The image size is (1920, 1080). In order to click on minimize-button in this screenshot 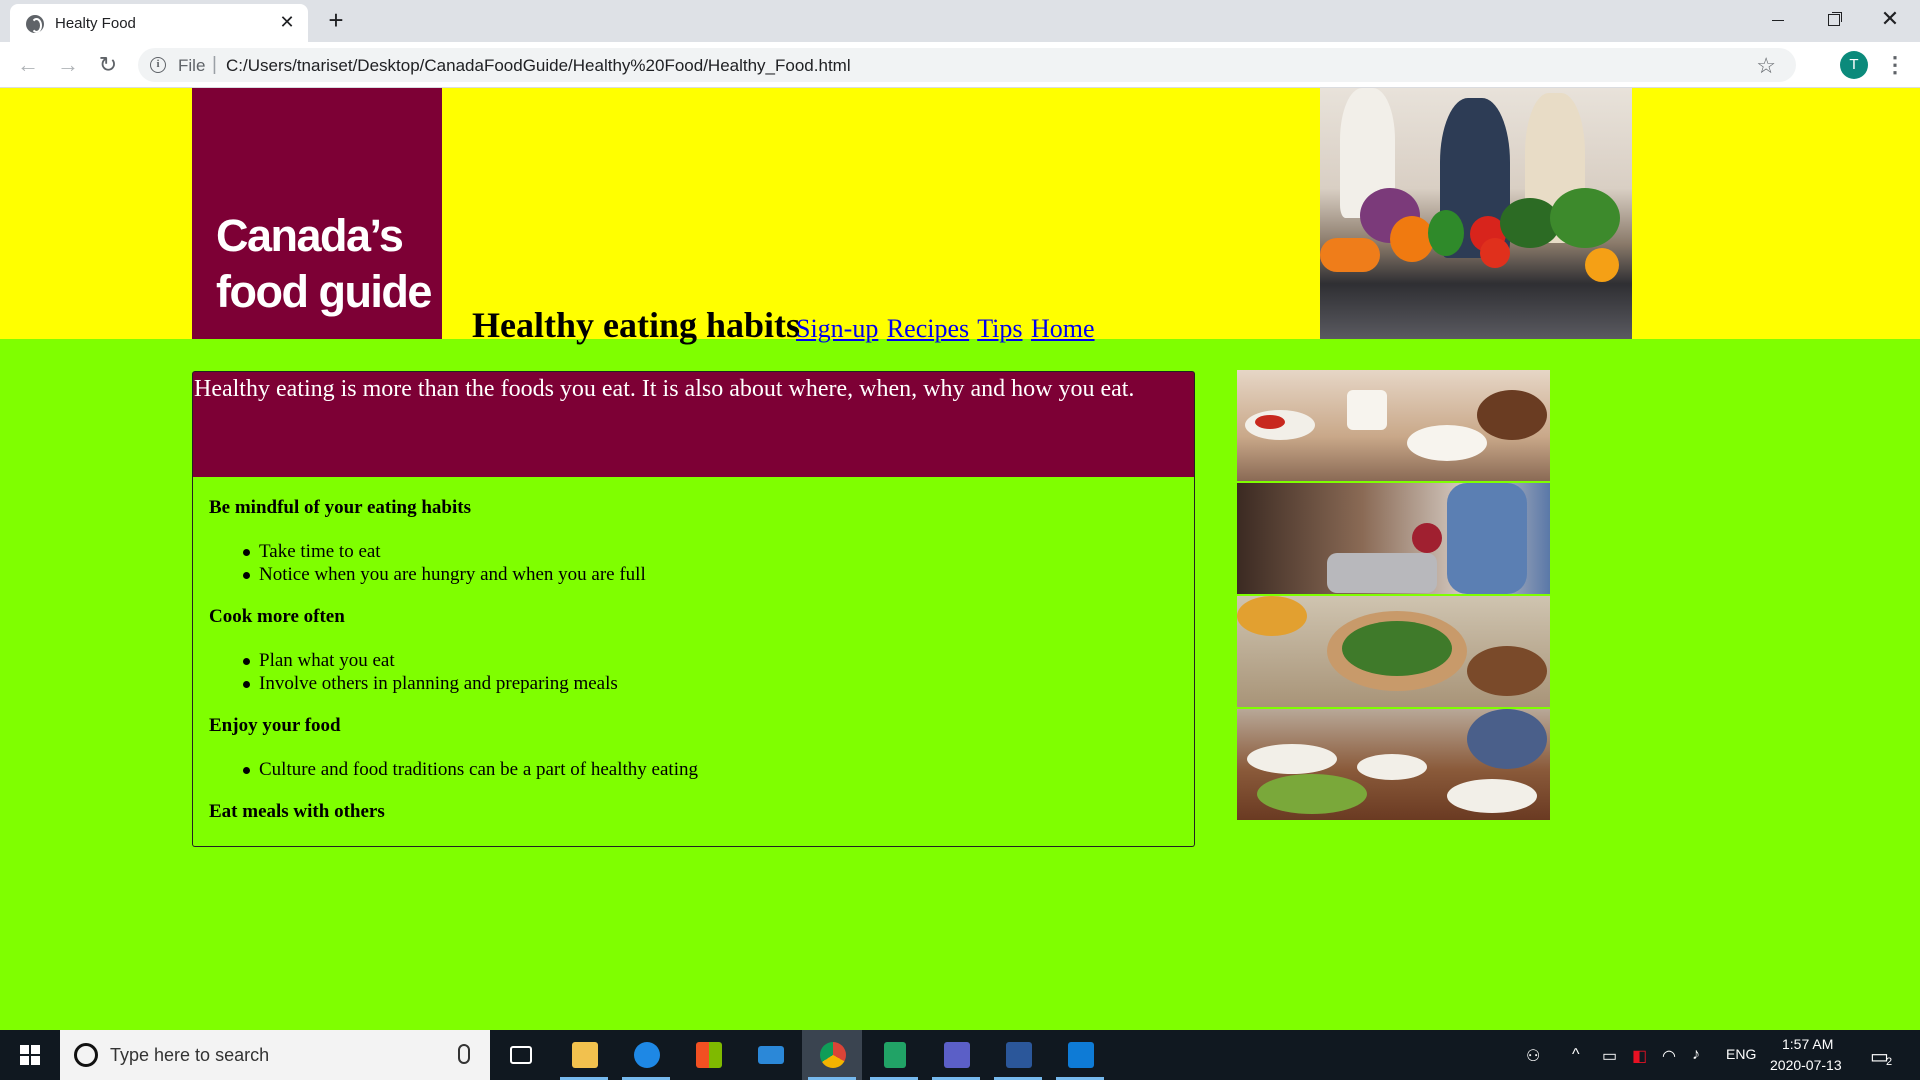, I will do `click(1778, 20)`.